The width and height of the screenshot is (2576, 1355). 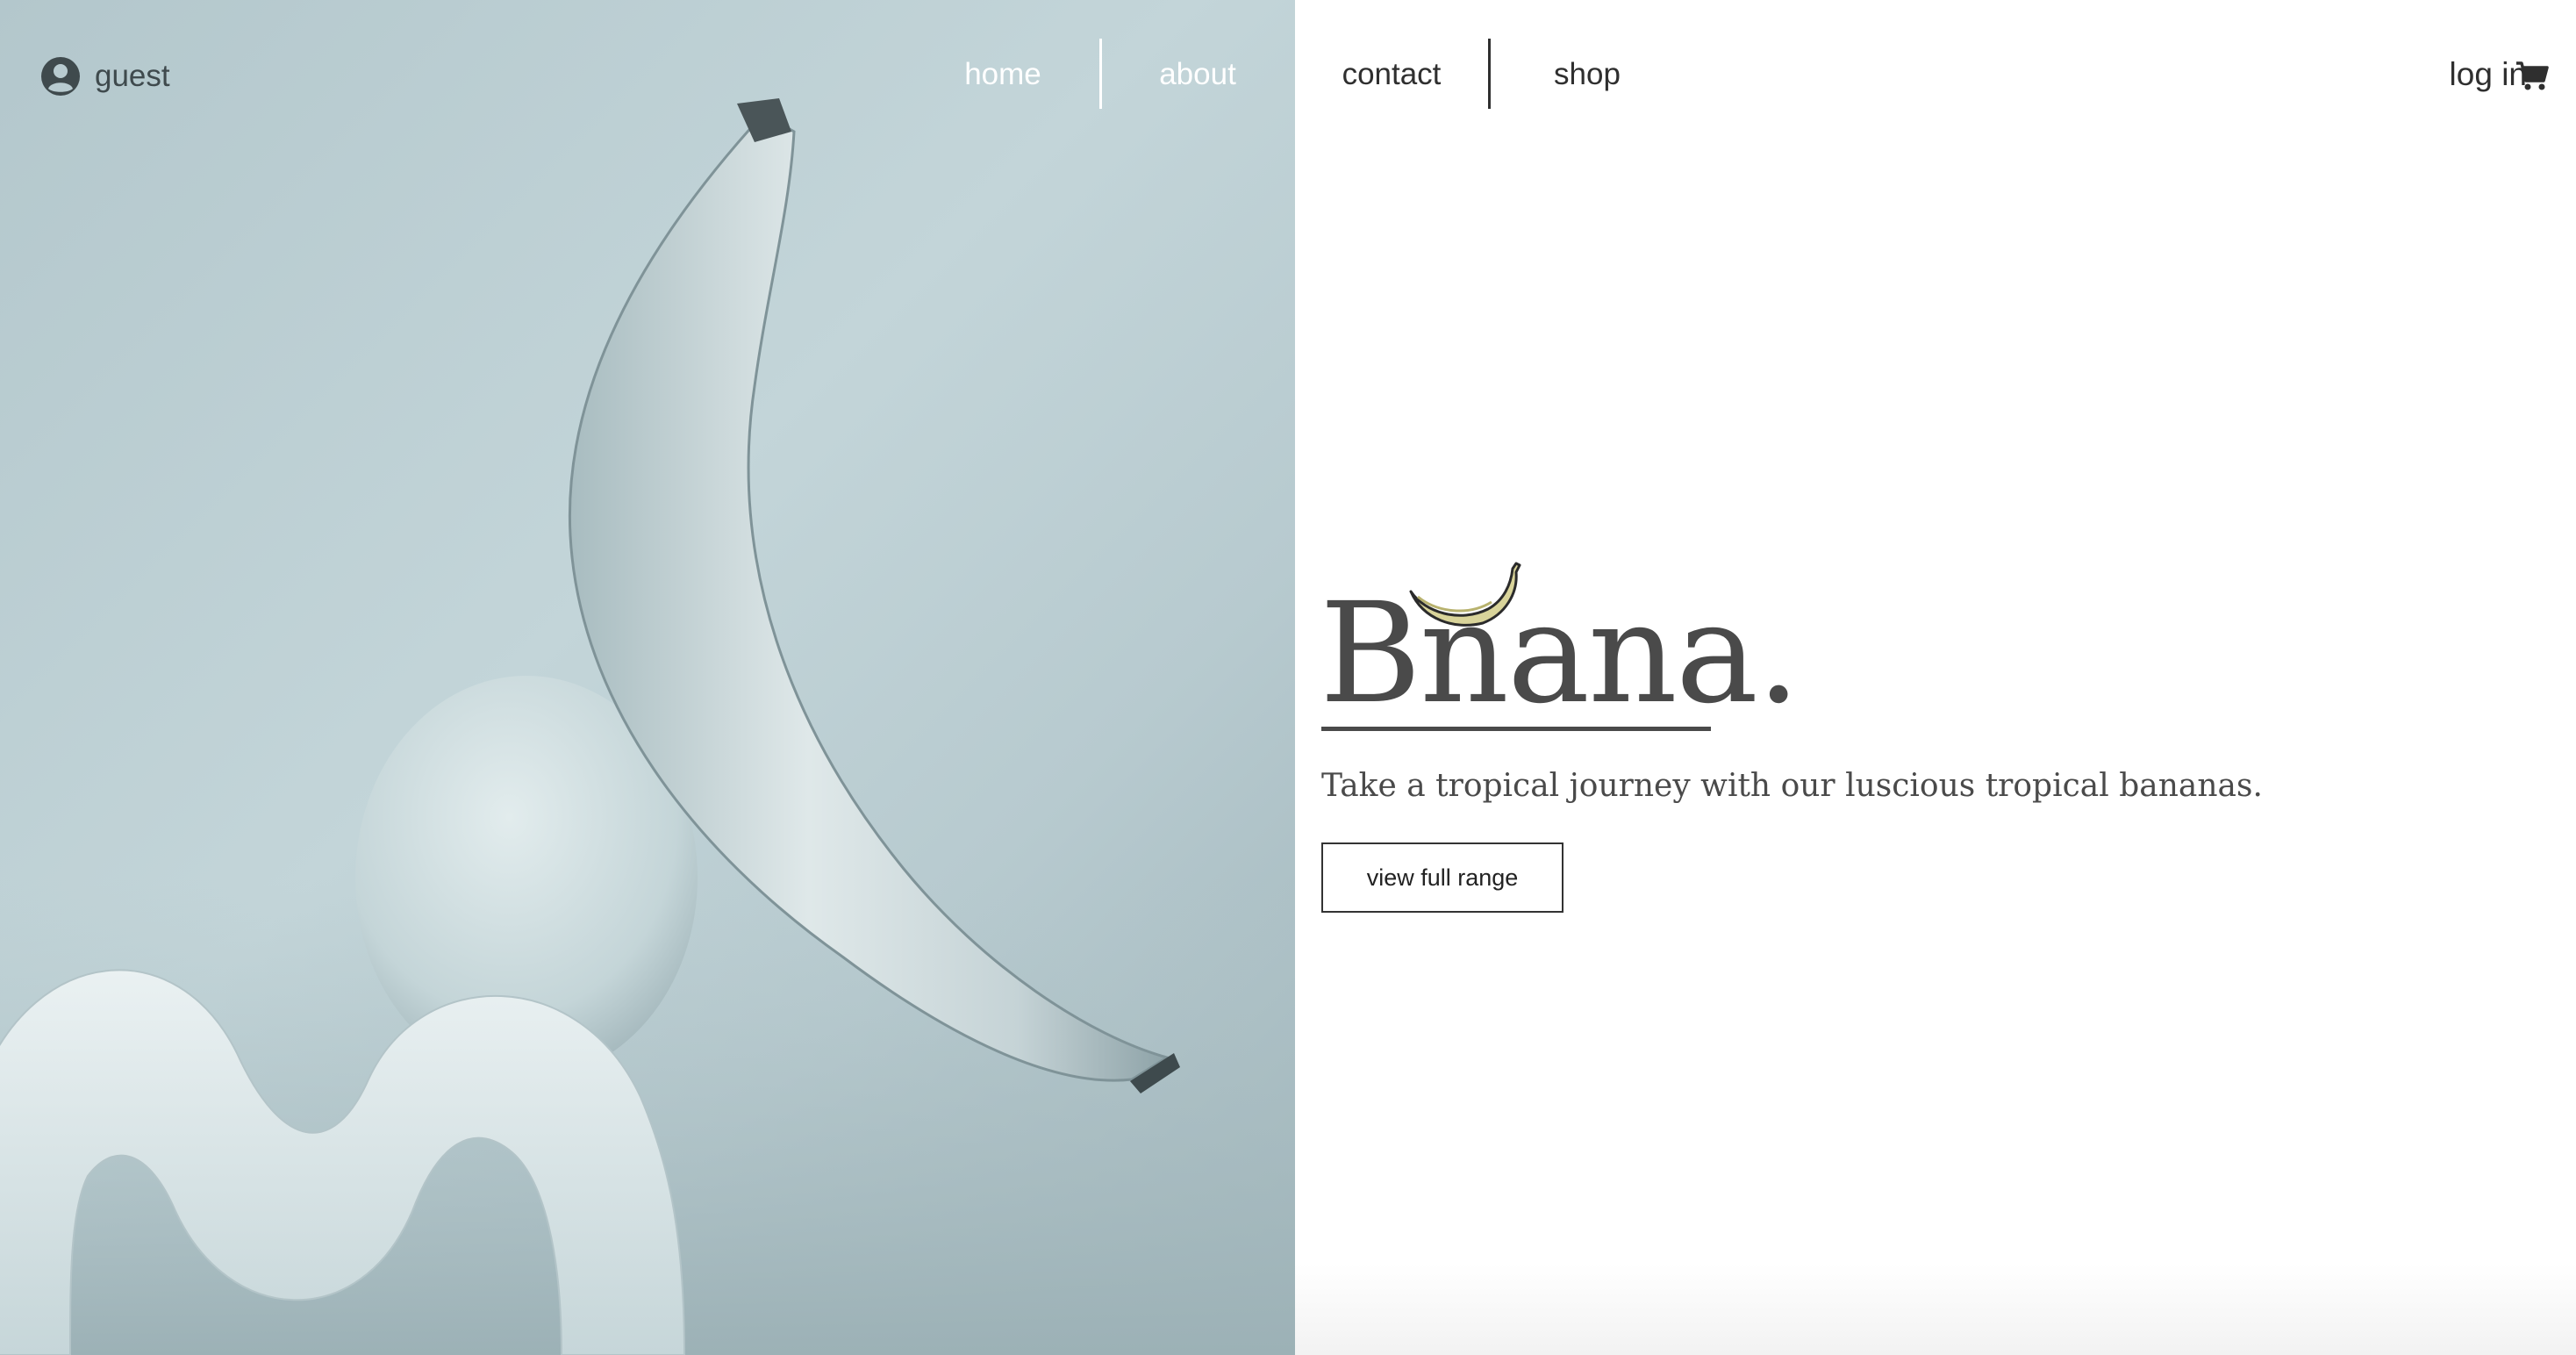 I want to click on user-menu: guest, so click(x=105, y=76).